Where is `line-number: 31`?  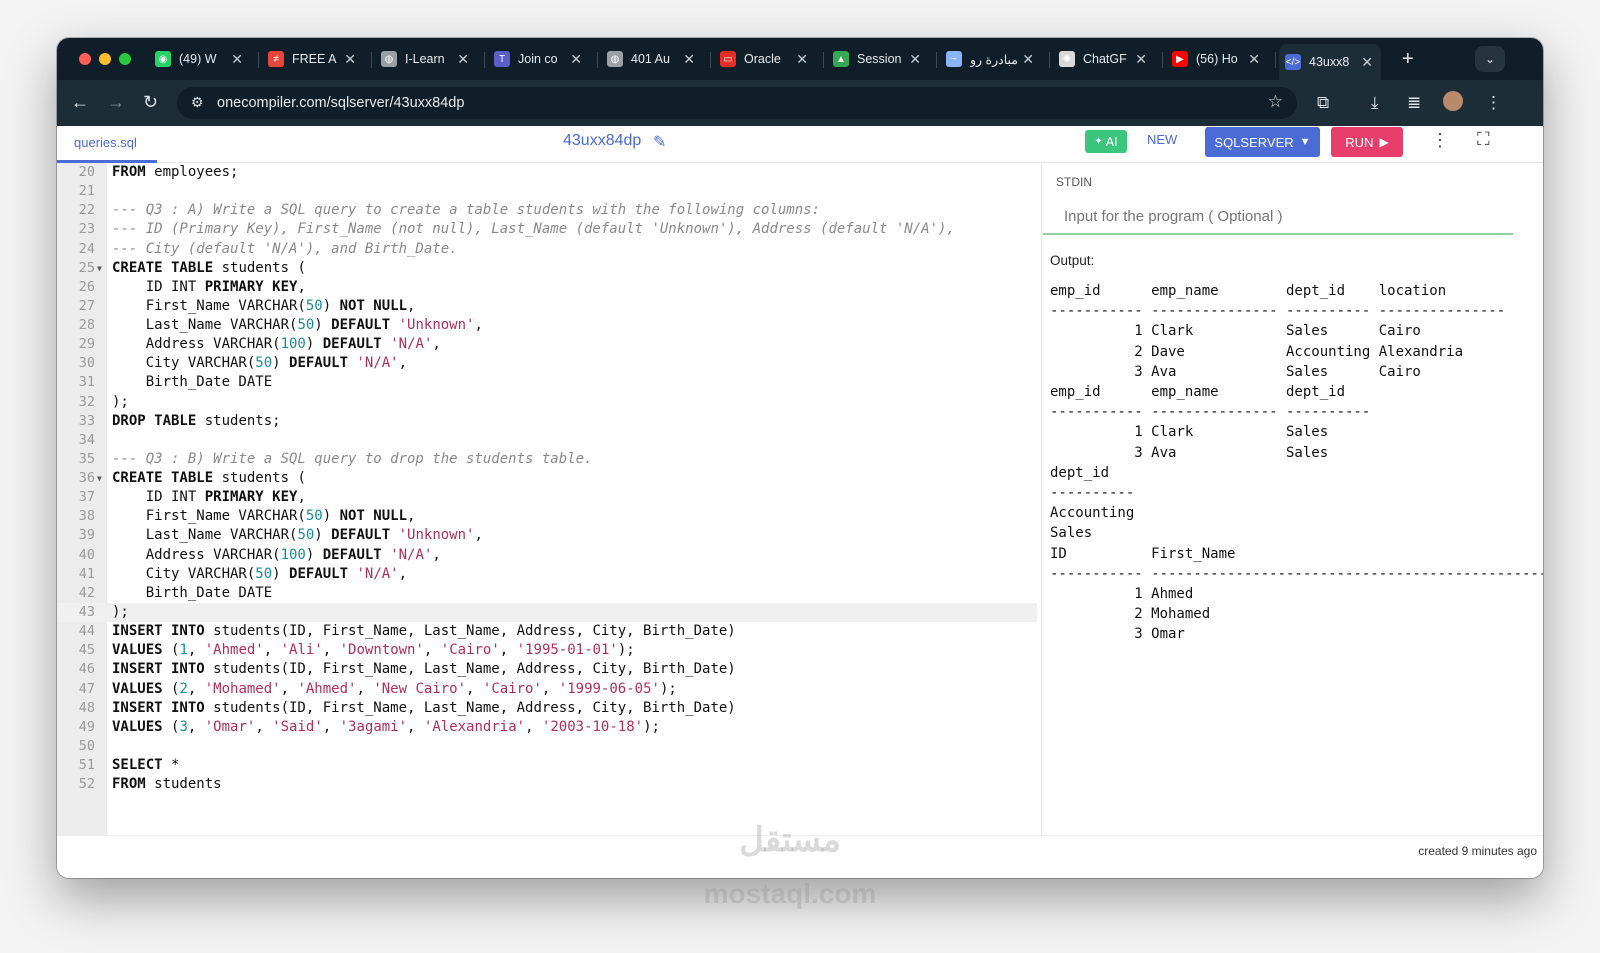 line-number: 31 is located at coordinates (86, 382).